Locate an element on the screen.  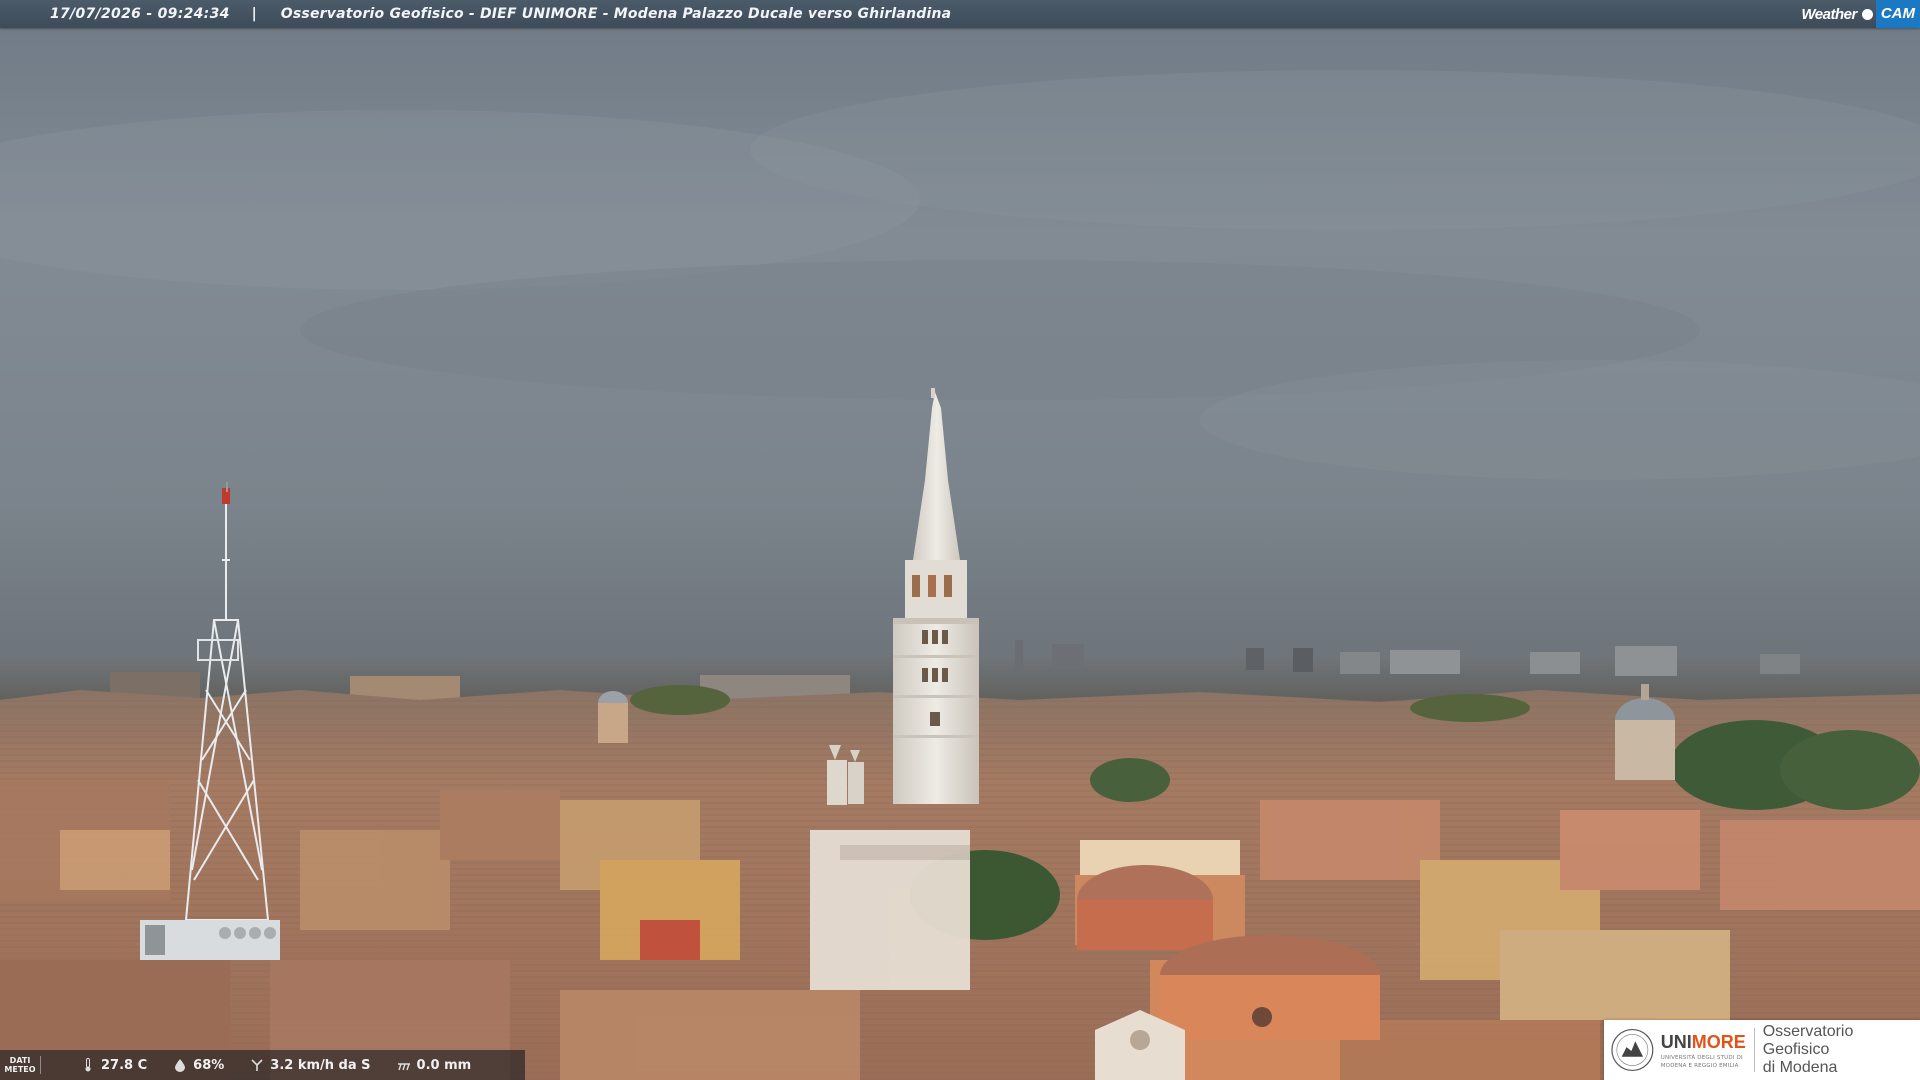
temperature-reading: 27.8 C is located at coordinates (114, 1065).